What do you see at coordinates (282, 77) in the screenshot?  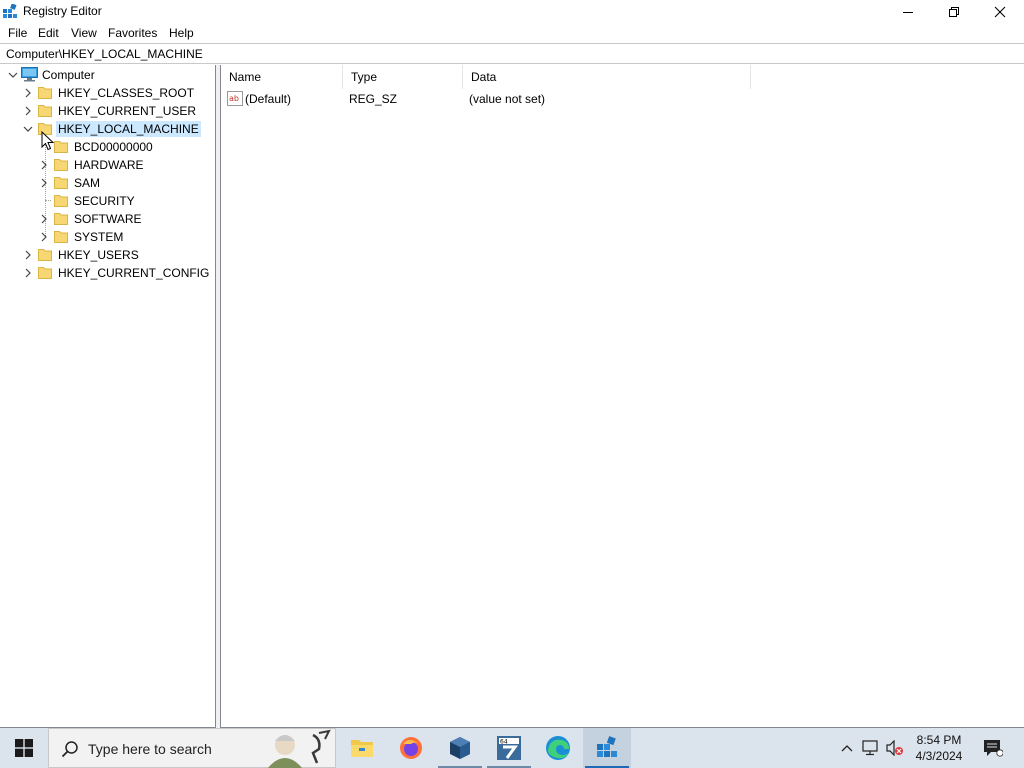 I see `column-header-name: Name` at bounding box center [282, 77].